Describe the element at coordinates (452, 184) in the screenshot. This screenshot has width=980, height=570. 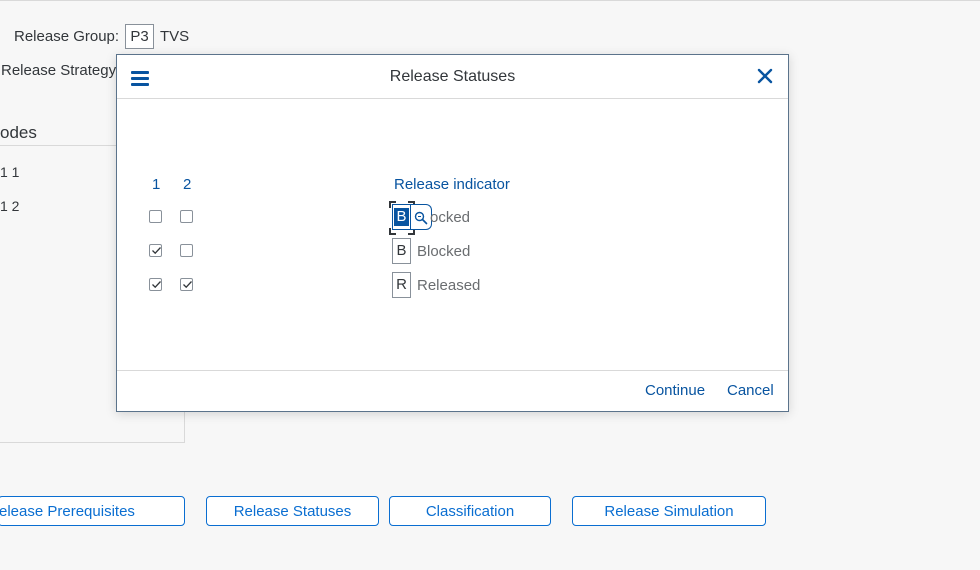
I see `release-indicator-header: Release indicator` at that location.